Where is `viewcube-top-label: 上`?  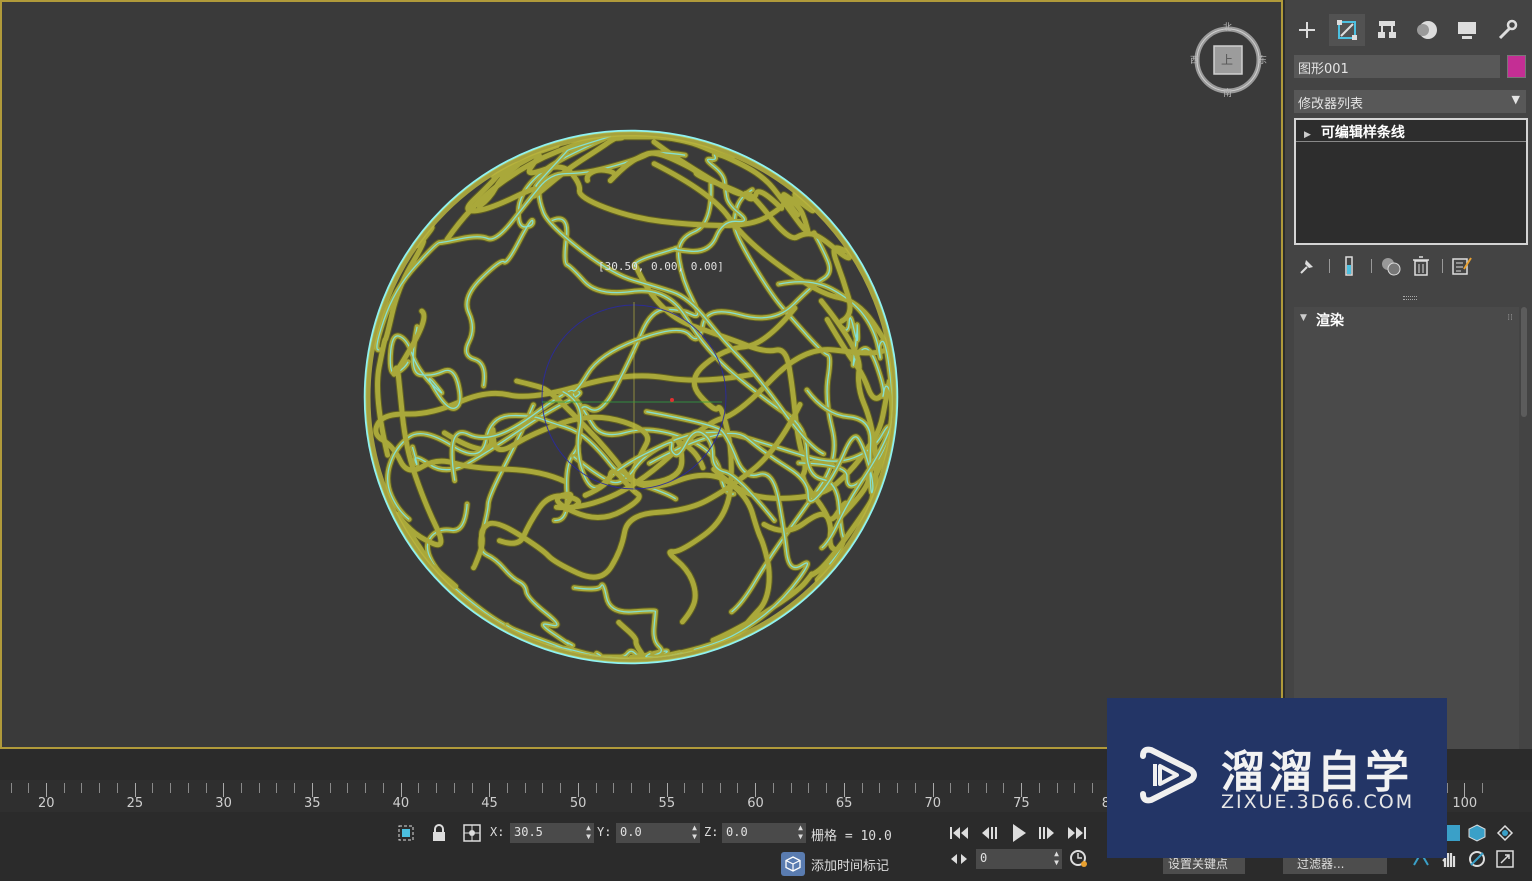 viewcube-top-label: 上 is located at coordinates (1227, 60).